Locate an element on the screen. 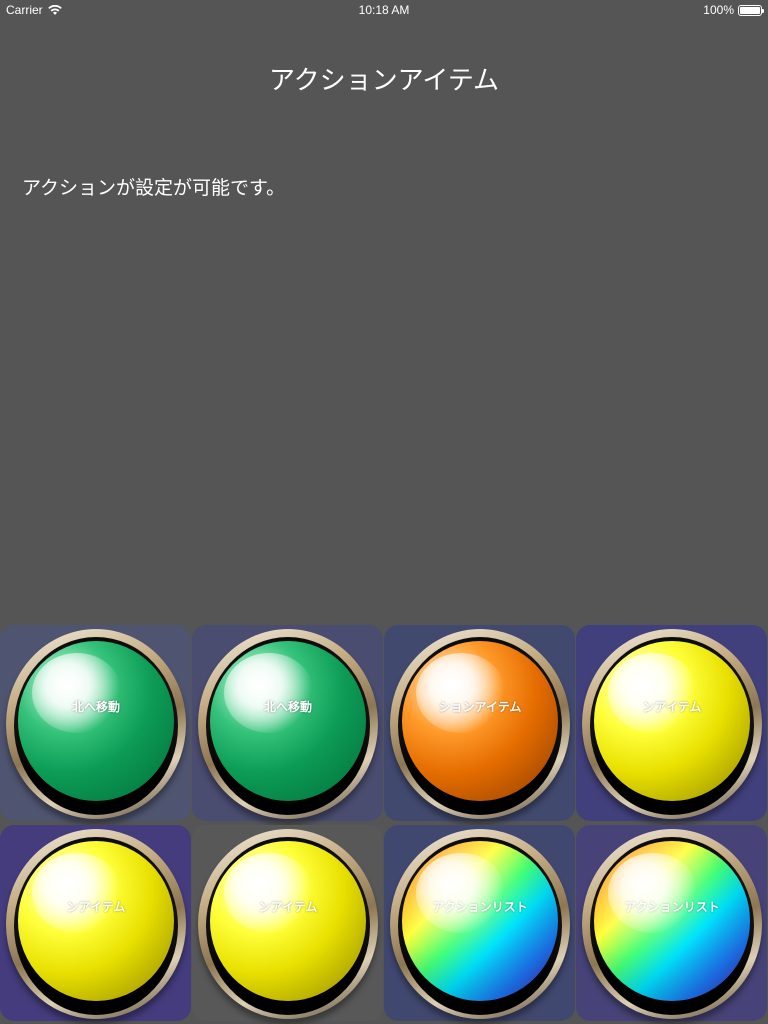  battery-fill is located at coordinates (750, 10).